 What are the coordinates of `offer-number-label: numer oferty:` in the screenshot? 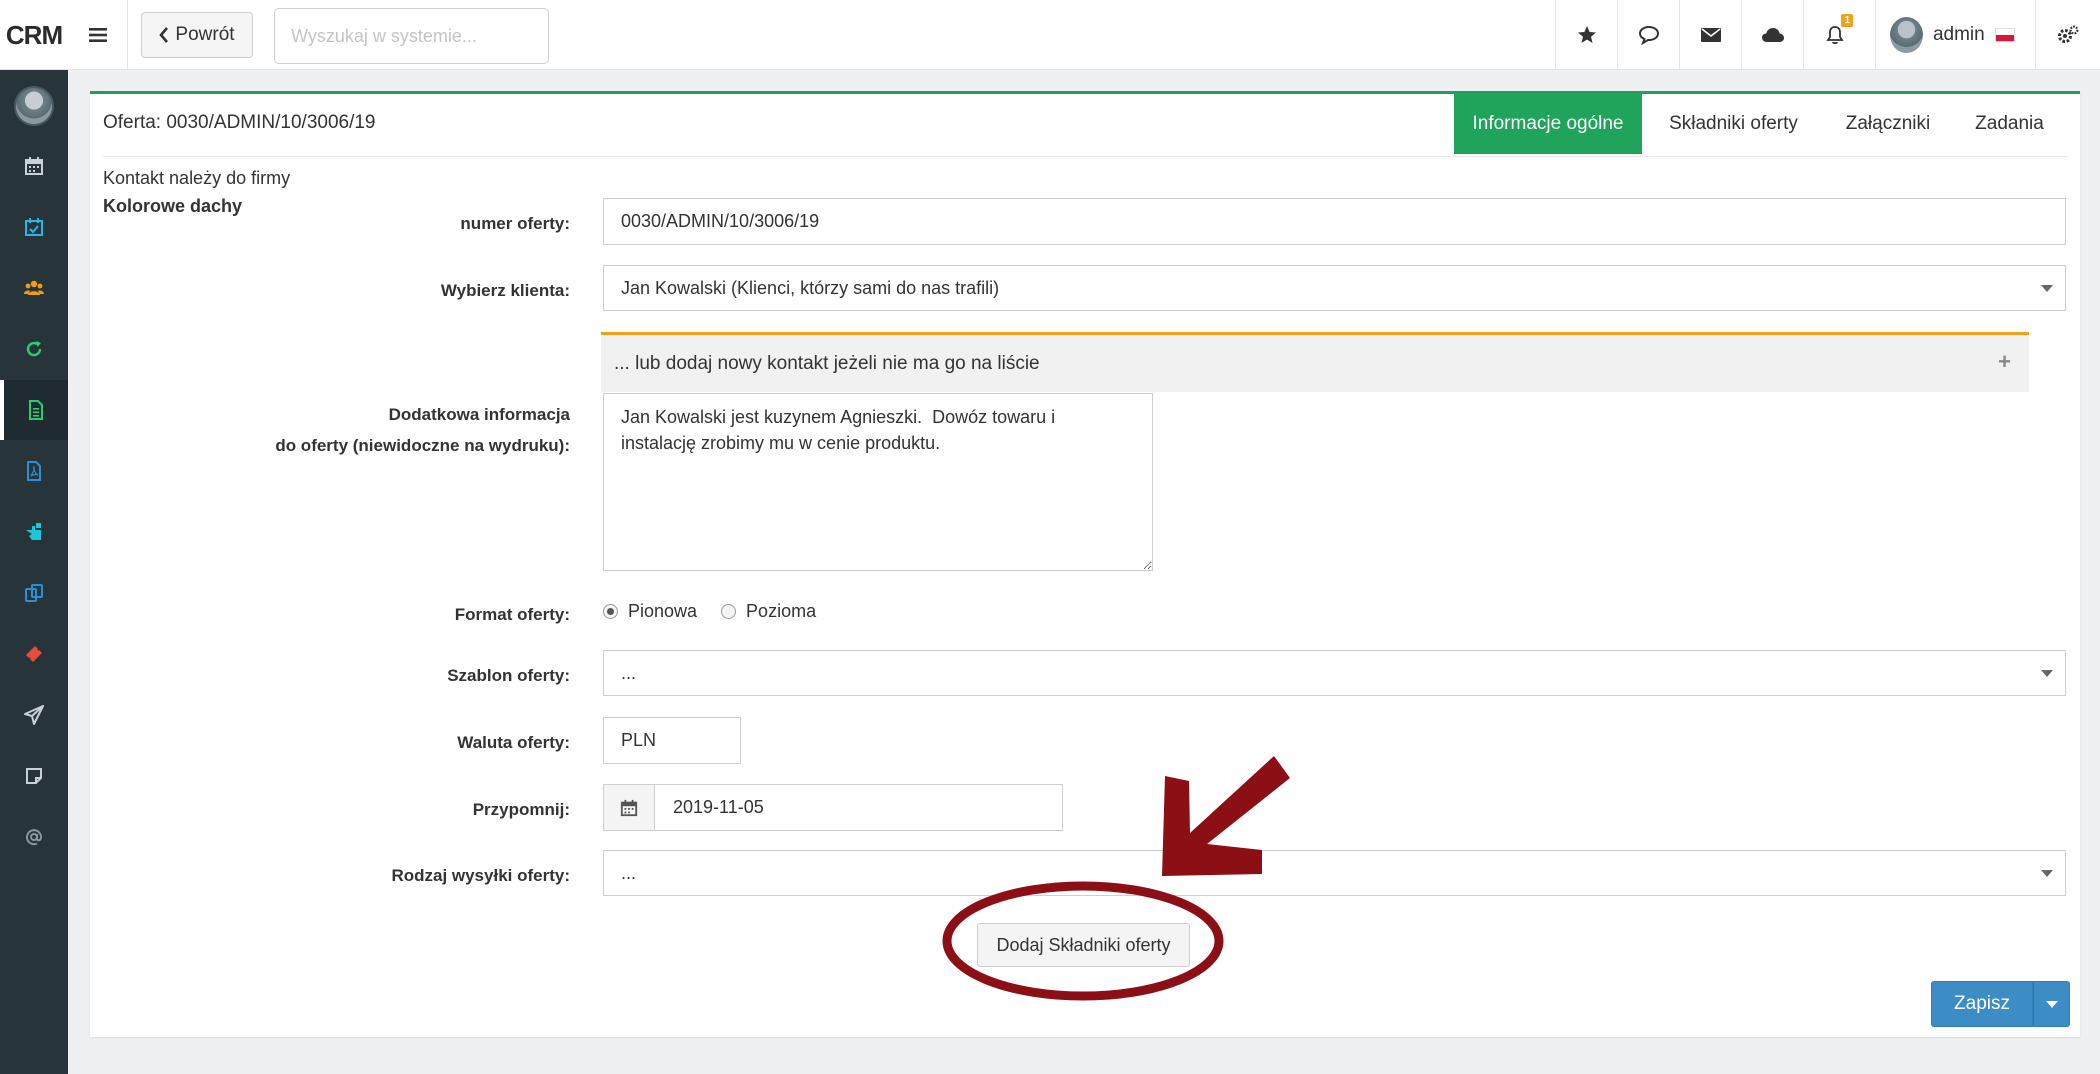 It's located at (515, 223).